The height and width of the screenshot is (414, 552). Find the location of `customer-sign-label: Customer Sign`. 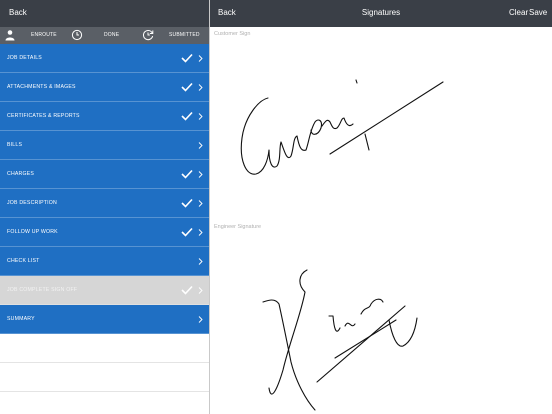

customer-sign-label: Customer Sign is located at coordinates (232, 34).